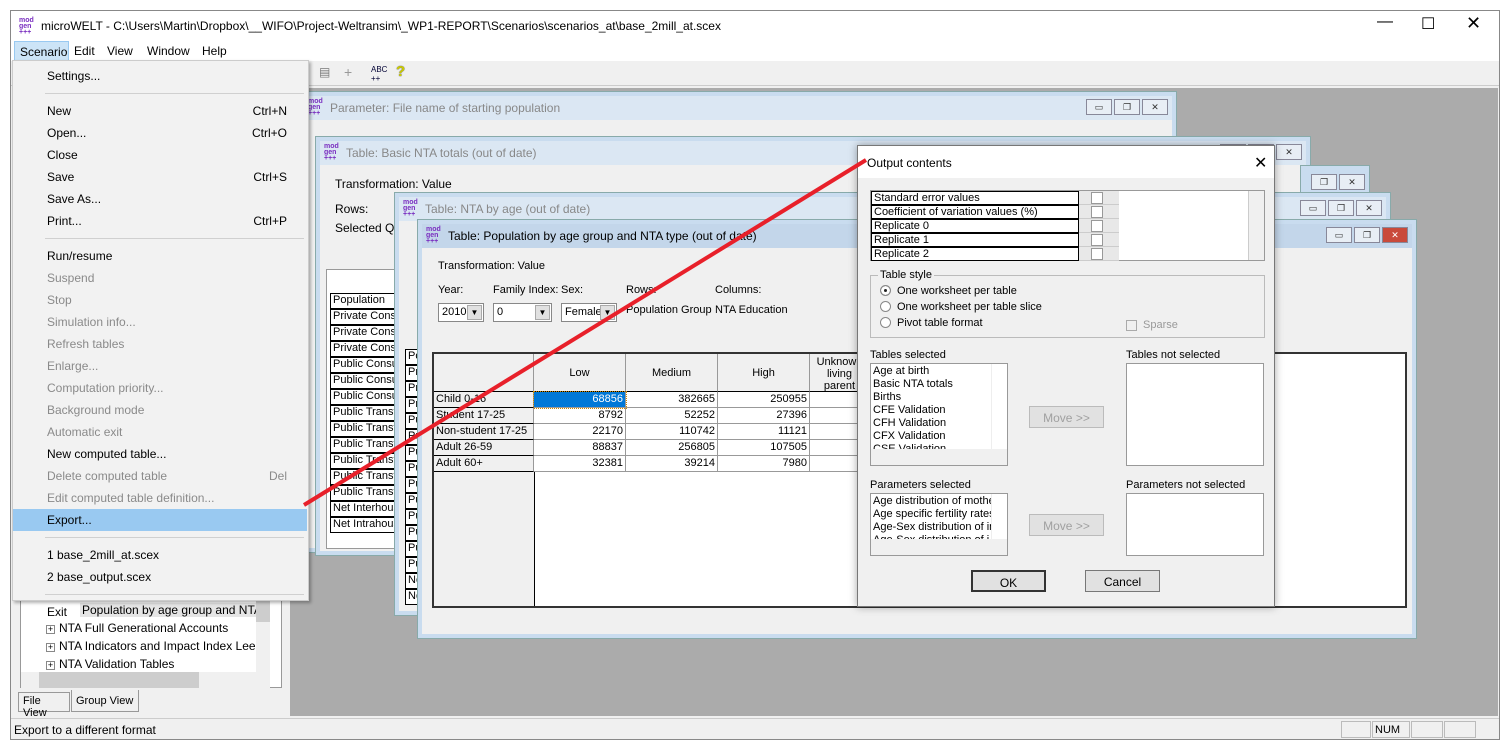 The height and width of the screenshot is (751, 1510). What do you see at coordinates (85, 730) in the screenshot?
I see `status-text: Export to a different format` at bounding box center [85, 730].